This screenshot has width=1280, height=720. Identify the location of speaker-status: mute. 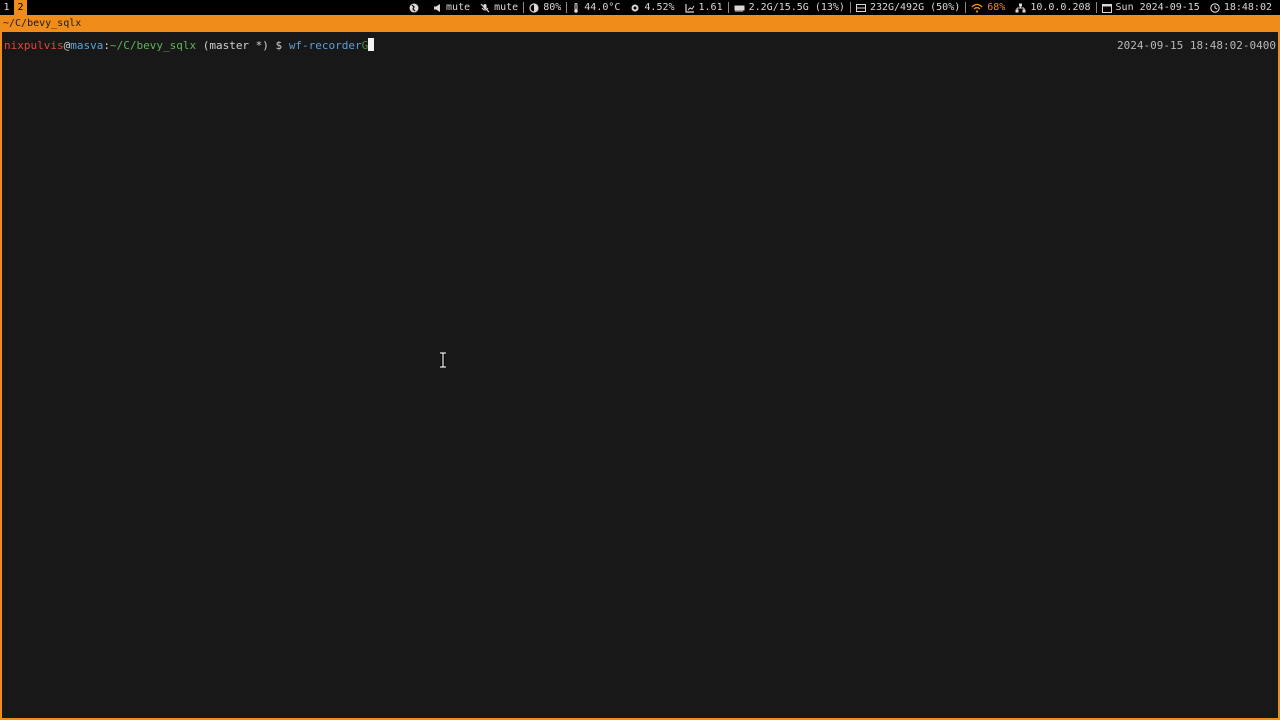
(451, 7).